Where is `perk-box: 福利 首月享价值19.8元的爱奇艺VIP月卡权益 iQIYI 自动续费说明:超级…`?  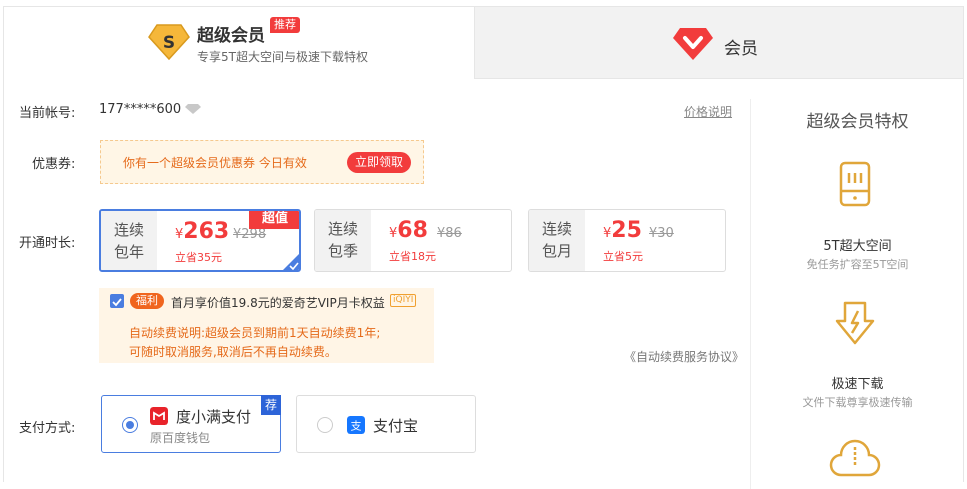 perk-box: 福利 首月享价值19.8元的爱奇艺VIP月卡权益 iQIYI 自动续费说明:超级… is located at coordinates (266, 325).